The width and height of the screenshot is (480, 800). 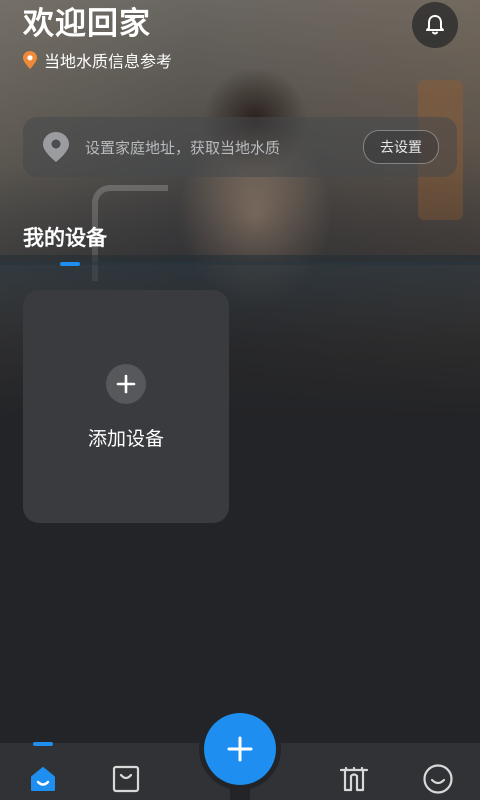 I want to click on add-device-card: 添加设备, so click(x=126, y=406).